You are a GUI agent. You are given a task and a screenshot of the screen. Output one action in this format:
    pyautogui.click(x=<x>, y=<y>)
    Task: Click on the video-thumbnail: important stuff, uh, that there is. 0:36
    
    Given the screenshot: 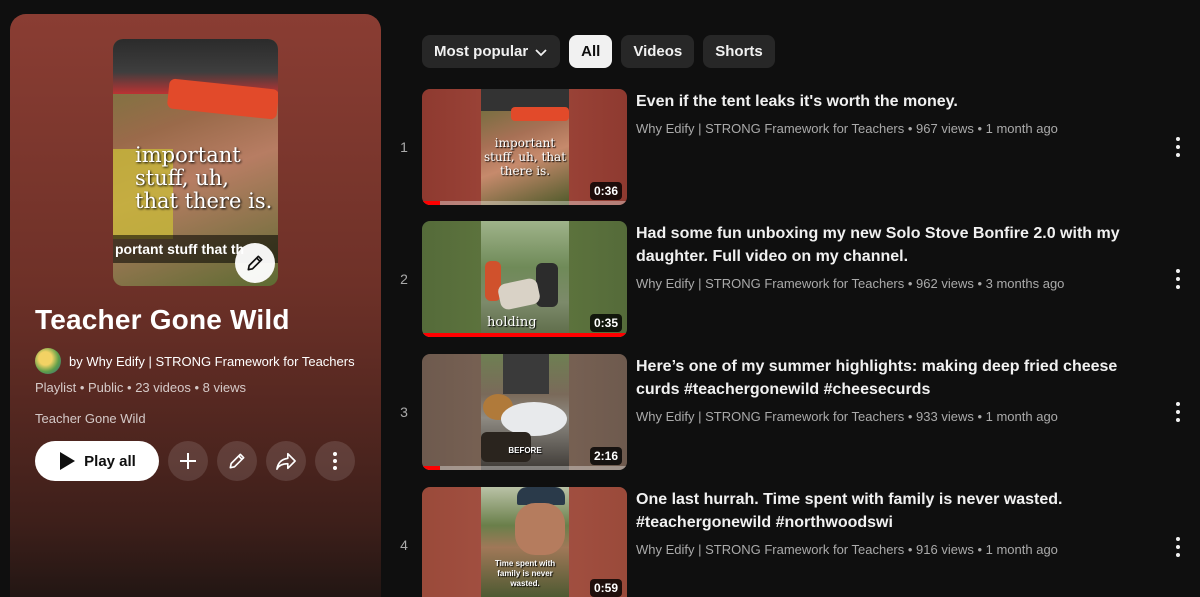 What is the action you would take?
    pyautogui.click(x=524, y=147)
    